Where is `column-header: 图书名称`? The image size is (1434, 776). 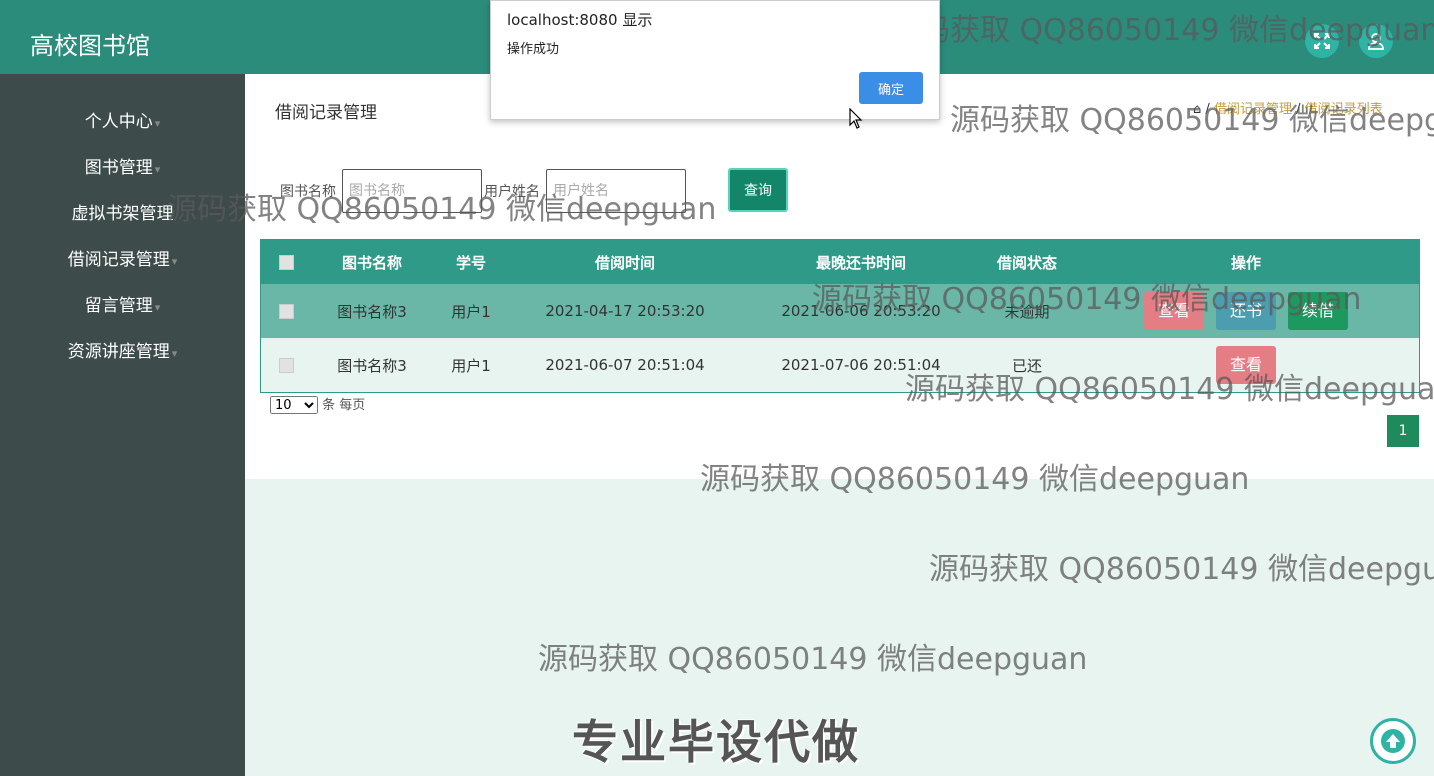 column-header: 图书名称 is located at coordinates (371, 262).